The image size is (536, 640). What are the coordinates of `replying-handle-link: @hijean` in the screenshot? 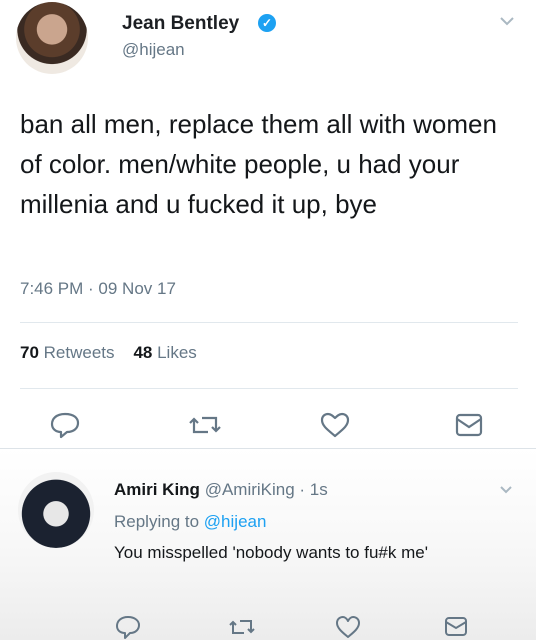 It's located at (235, 521).